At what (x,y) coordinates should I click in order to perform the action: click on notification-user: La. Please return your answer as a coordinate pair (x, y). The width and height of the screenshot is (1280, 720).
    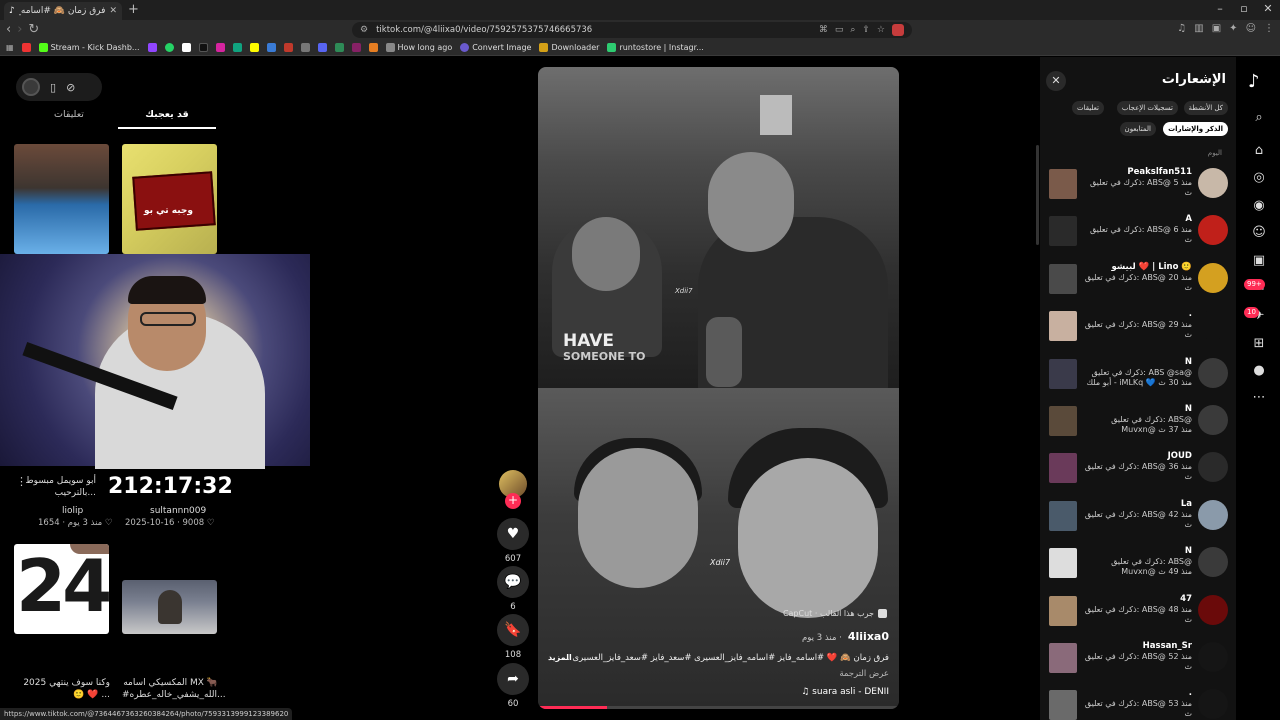
    Looking at the image, I should click on (1186, 504).